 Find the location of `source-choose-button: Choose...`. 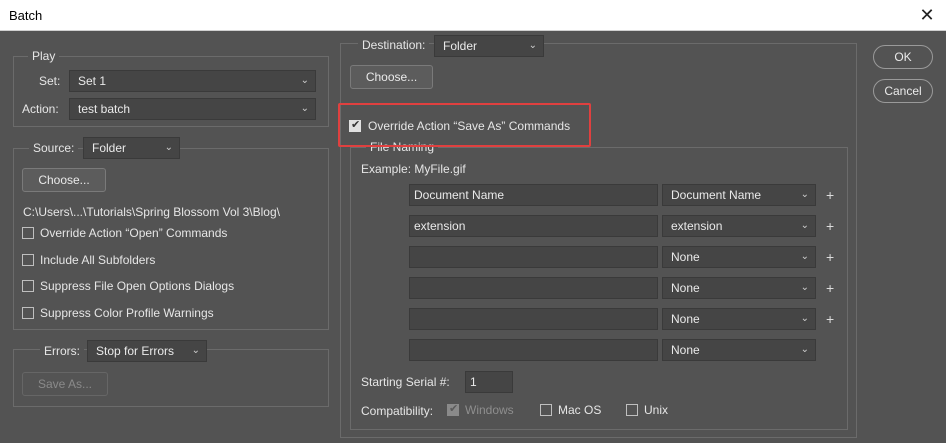

source-choose-button: Choose... is located at coordinates (64, 180).